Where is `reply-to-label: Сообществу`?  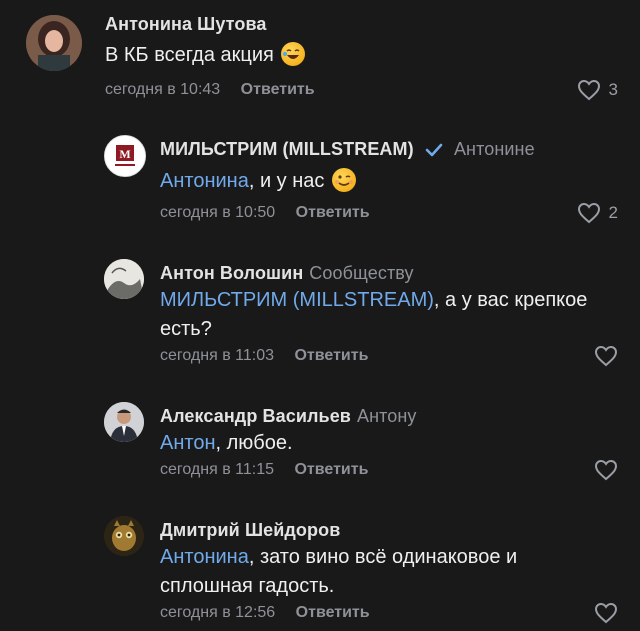 reply-to-label: Сообществу is located at coordinates (361, 273).